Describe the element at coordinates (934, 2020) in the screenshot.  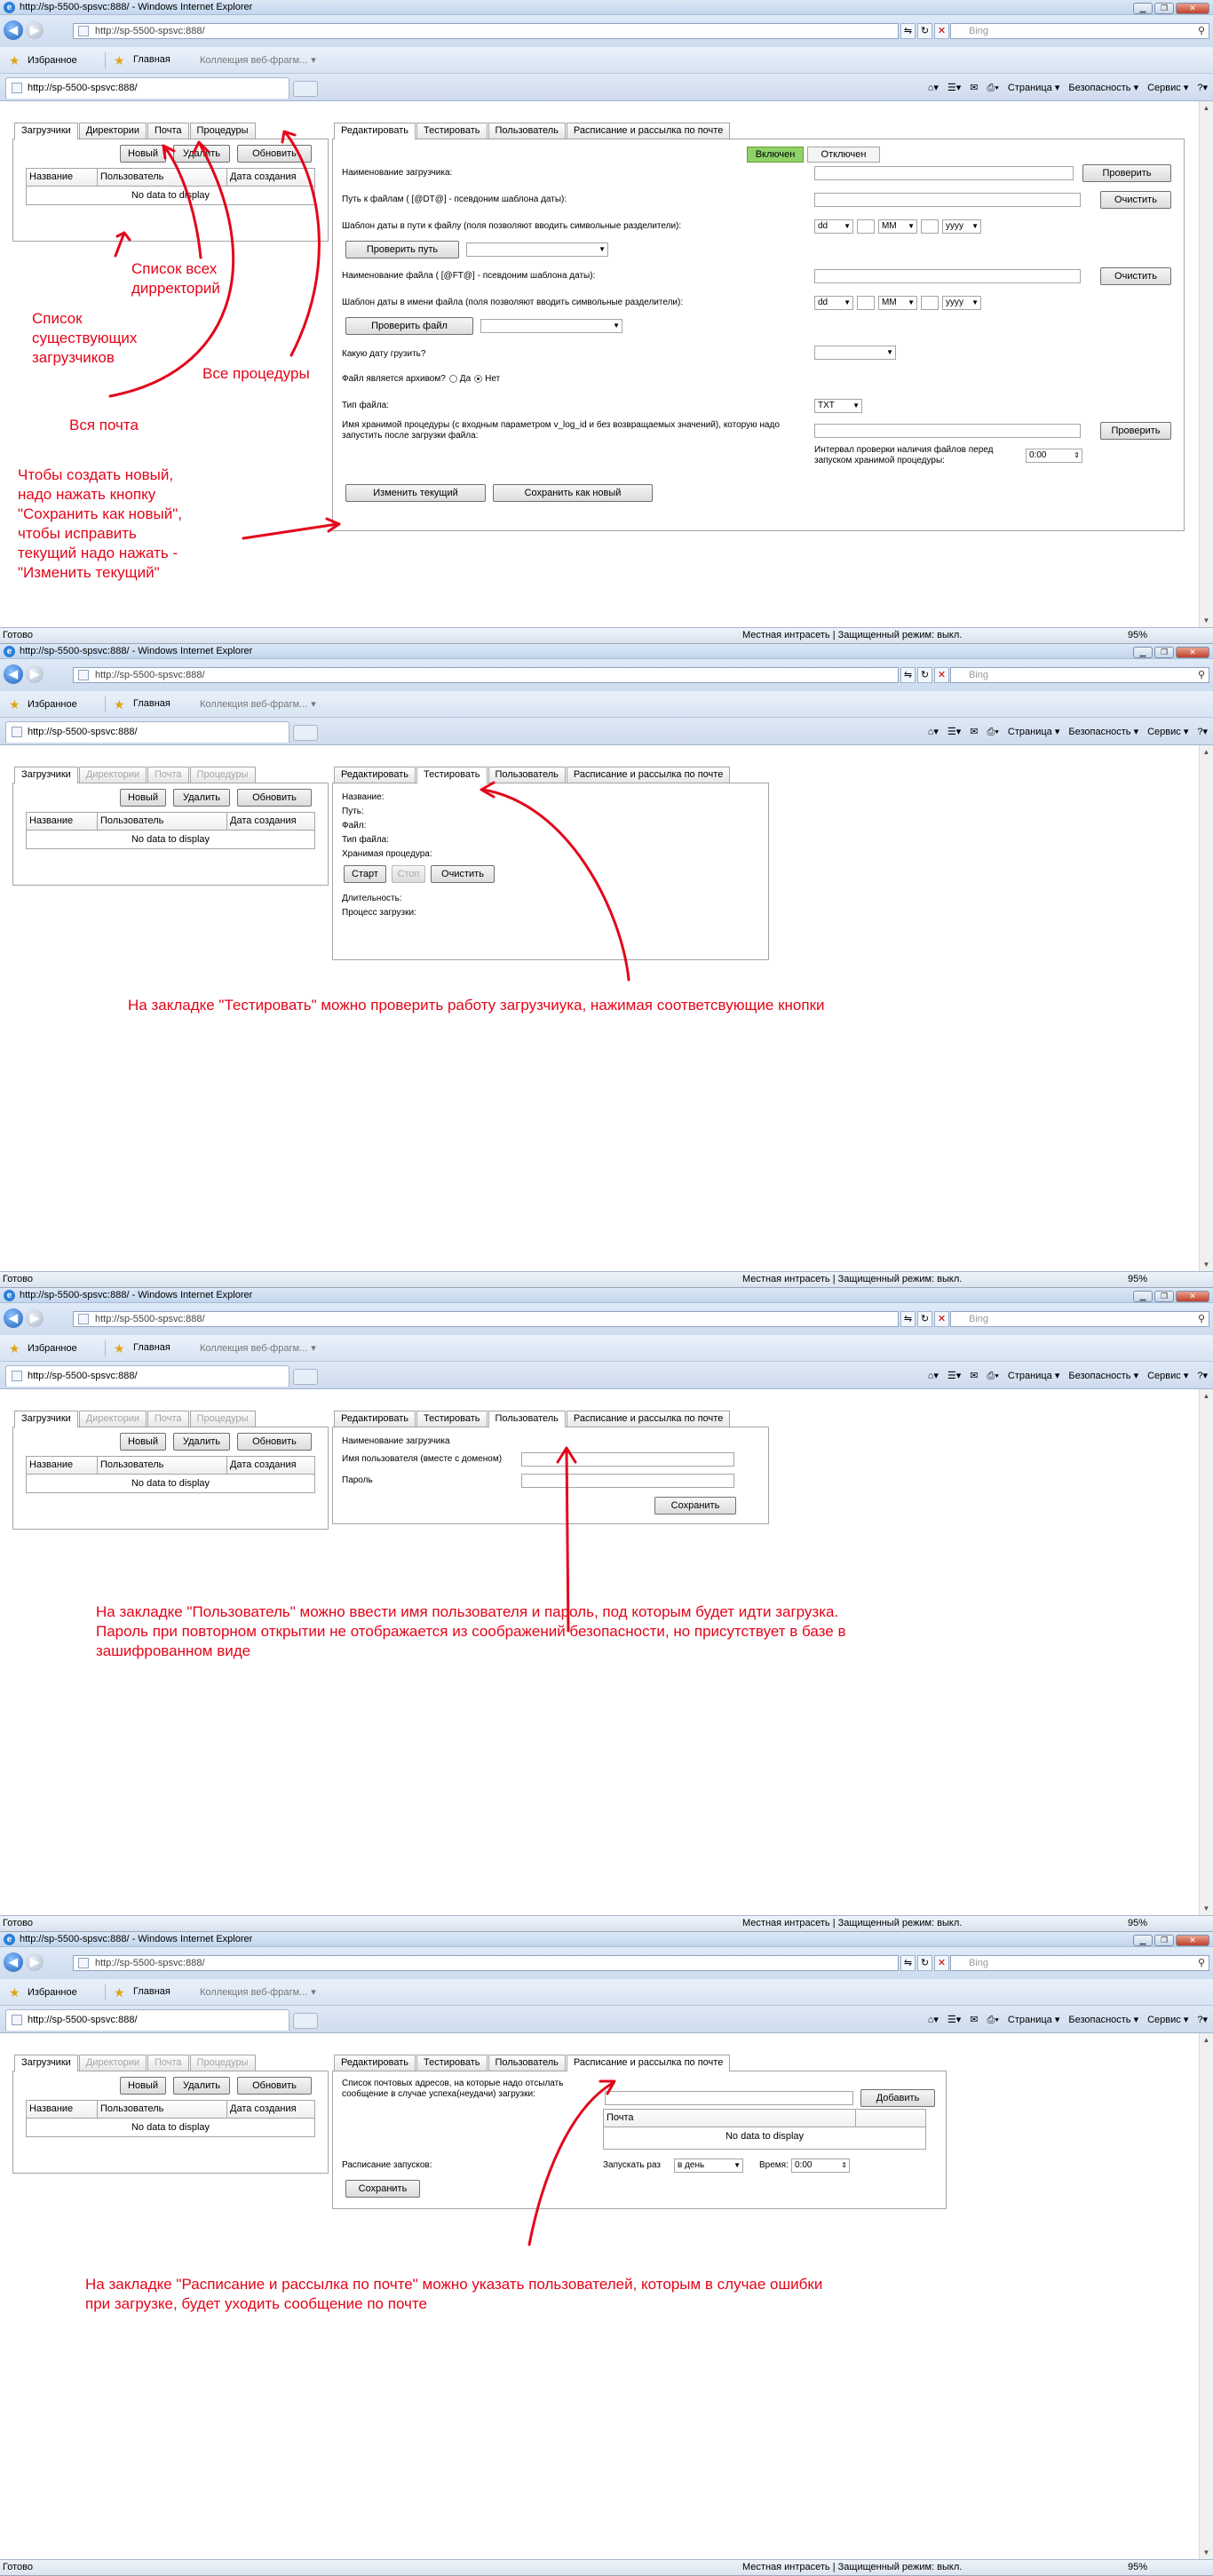
I see `home-icon: ⌂▾` at that location.